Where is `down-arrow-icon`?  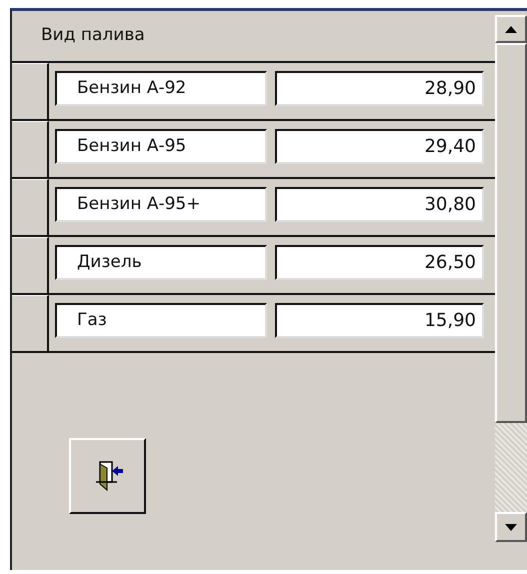
down-arrow-icon is located at coordinates (511, 527).